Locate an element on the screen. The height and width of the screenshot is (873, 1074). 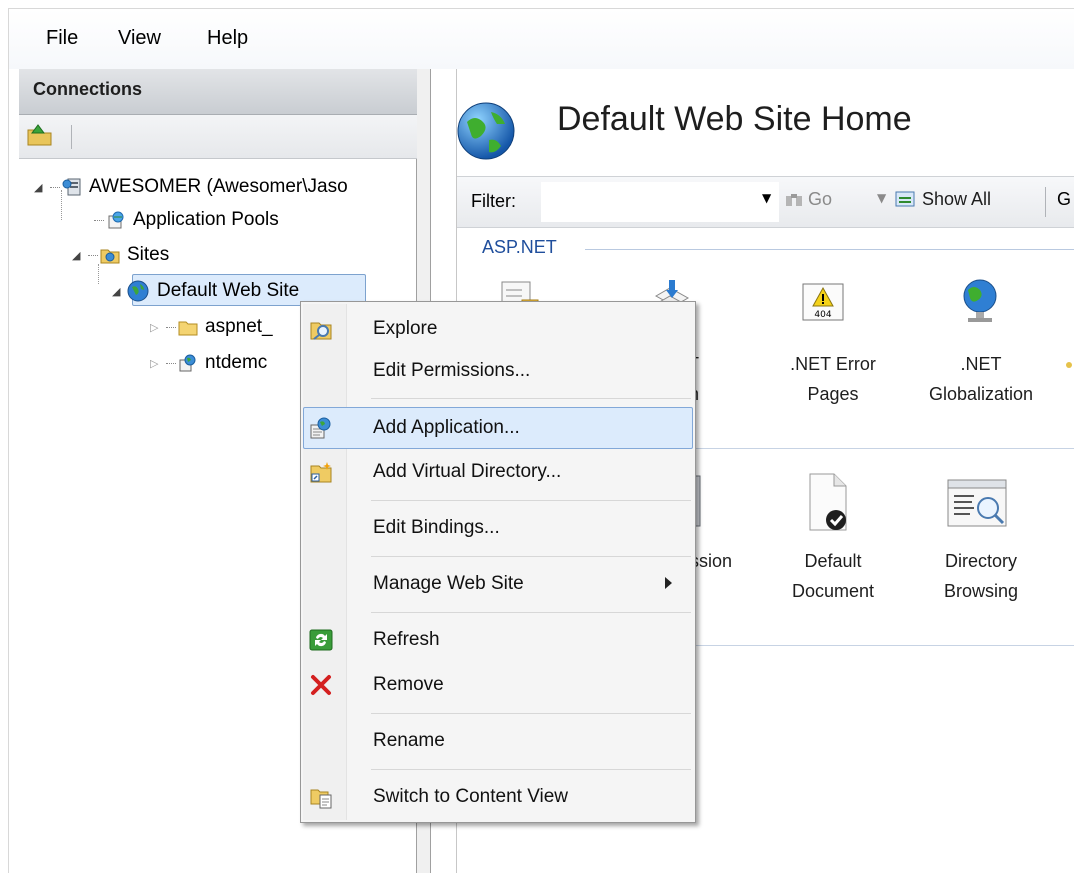
show-all-button: Show All is located at coordinates (943, 199).